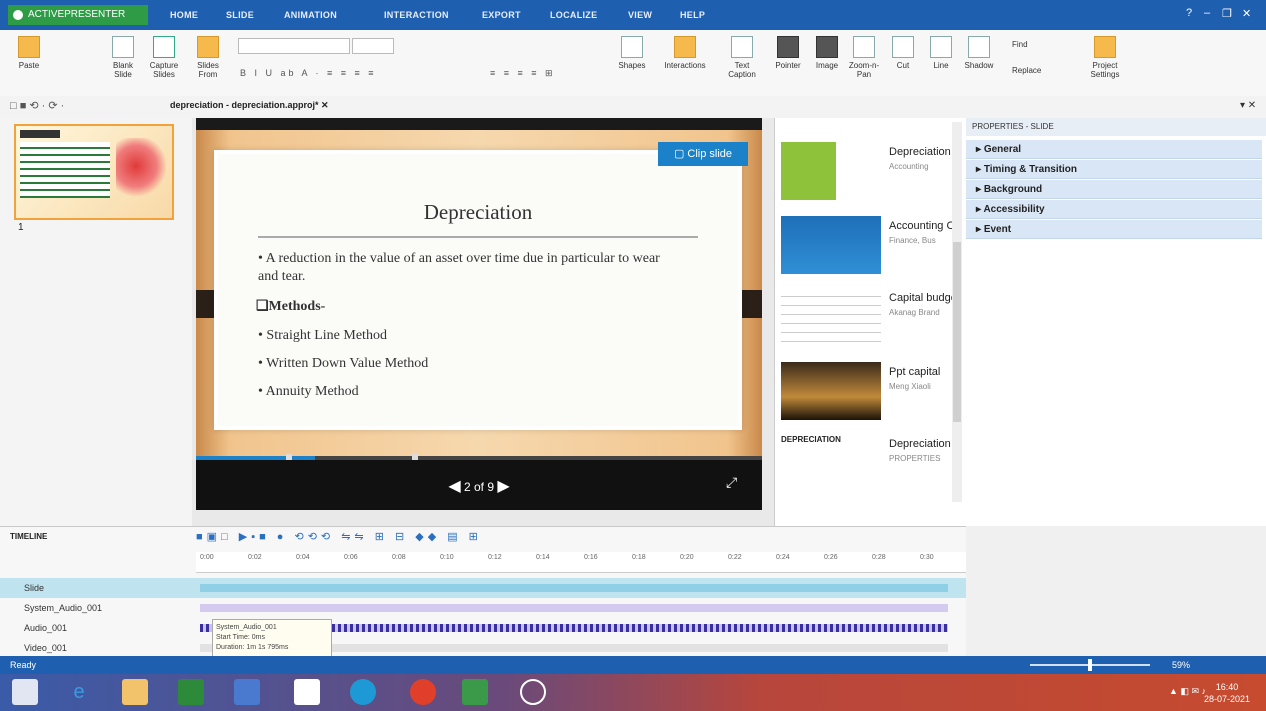 The height and width of the screenshot is (711, 1266). Describe the element at coordinates (1037, 44) in the screenshot. I see `find-button: Find` at that location.